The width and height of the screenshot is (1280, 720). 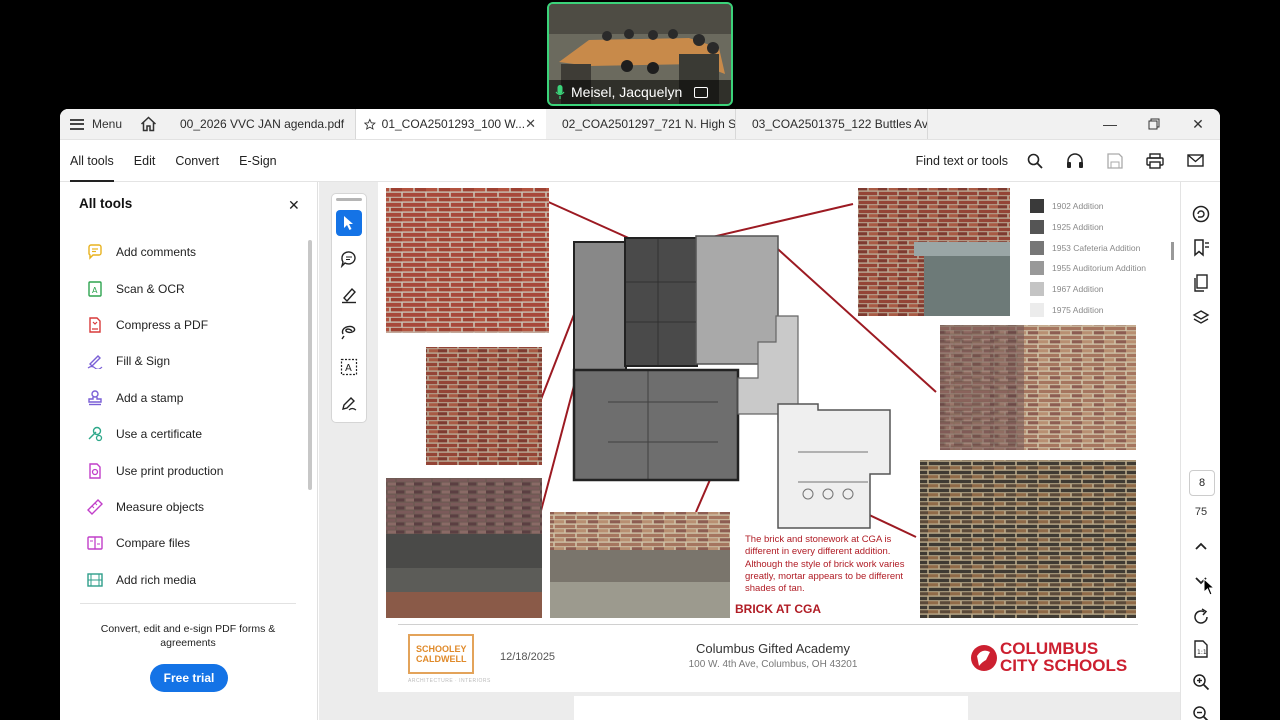 I want to click on quick-tools-bar: A, so click(x=349, y=308).